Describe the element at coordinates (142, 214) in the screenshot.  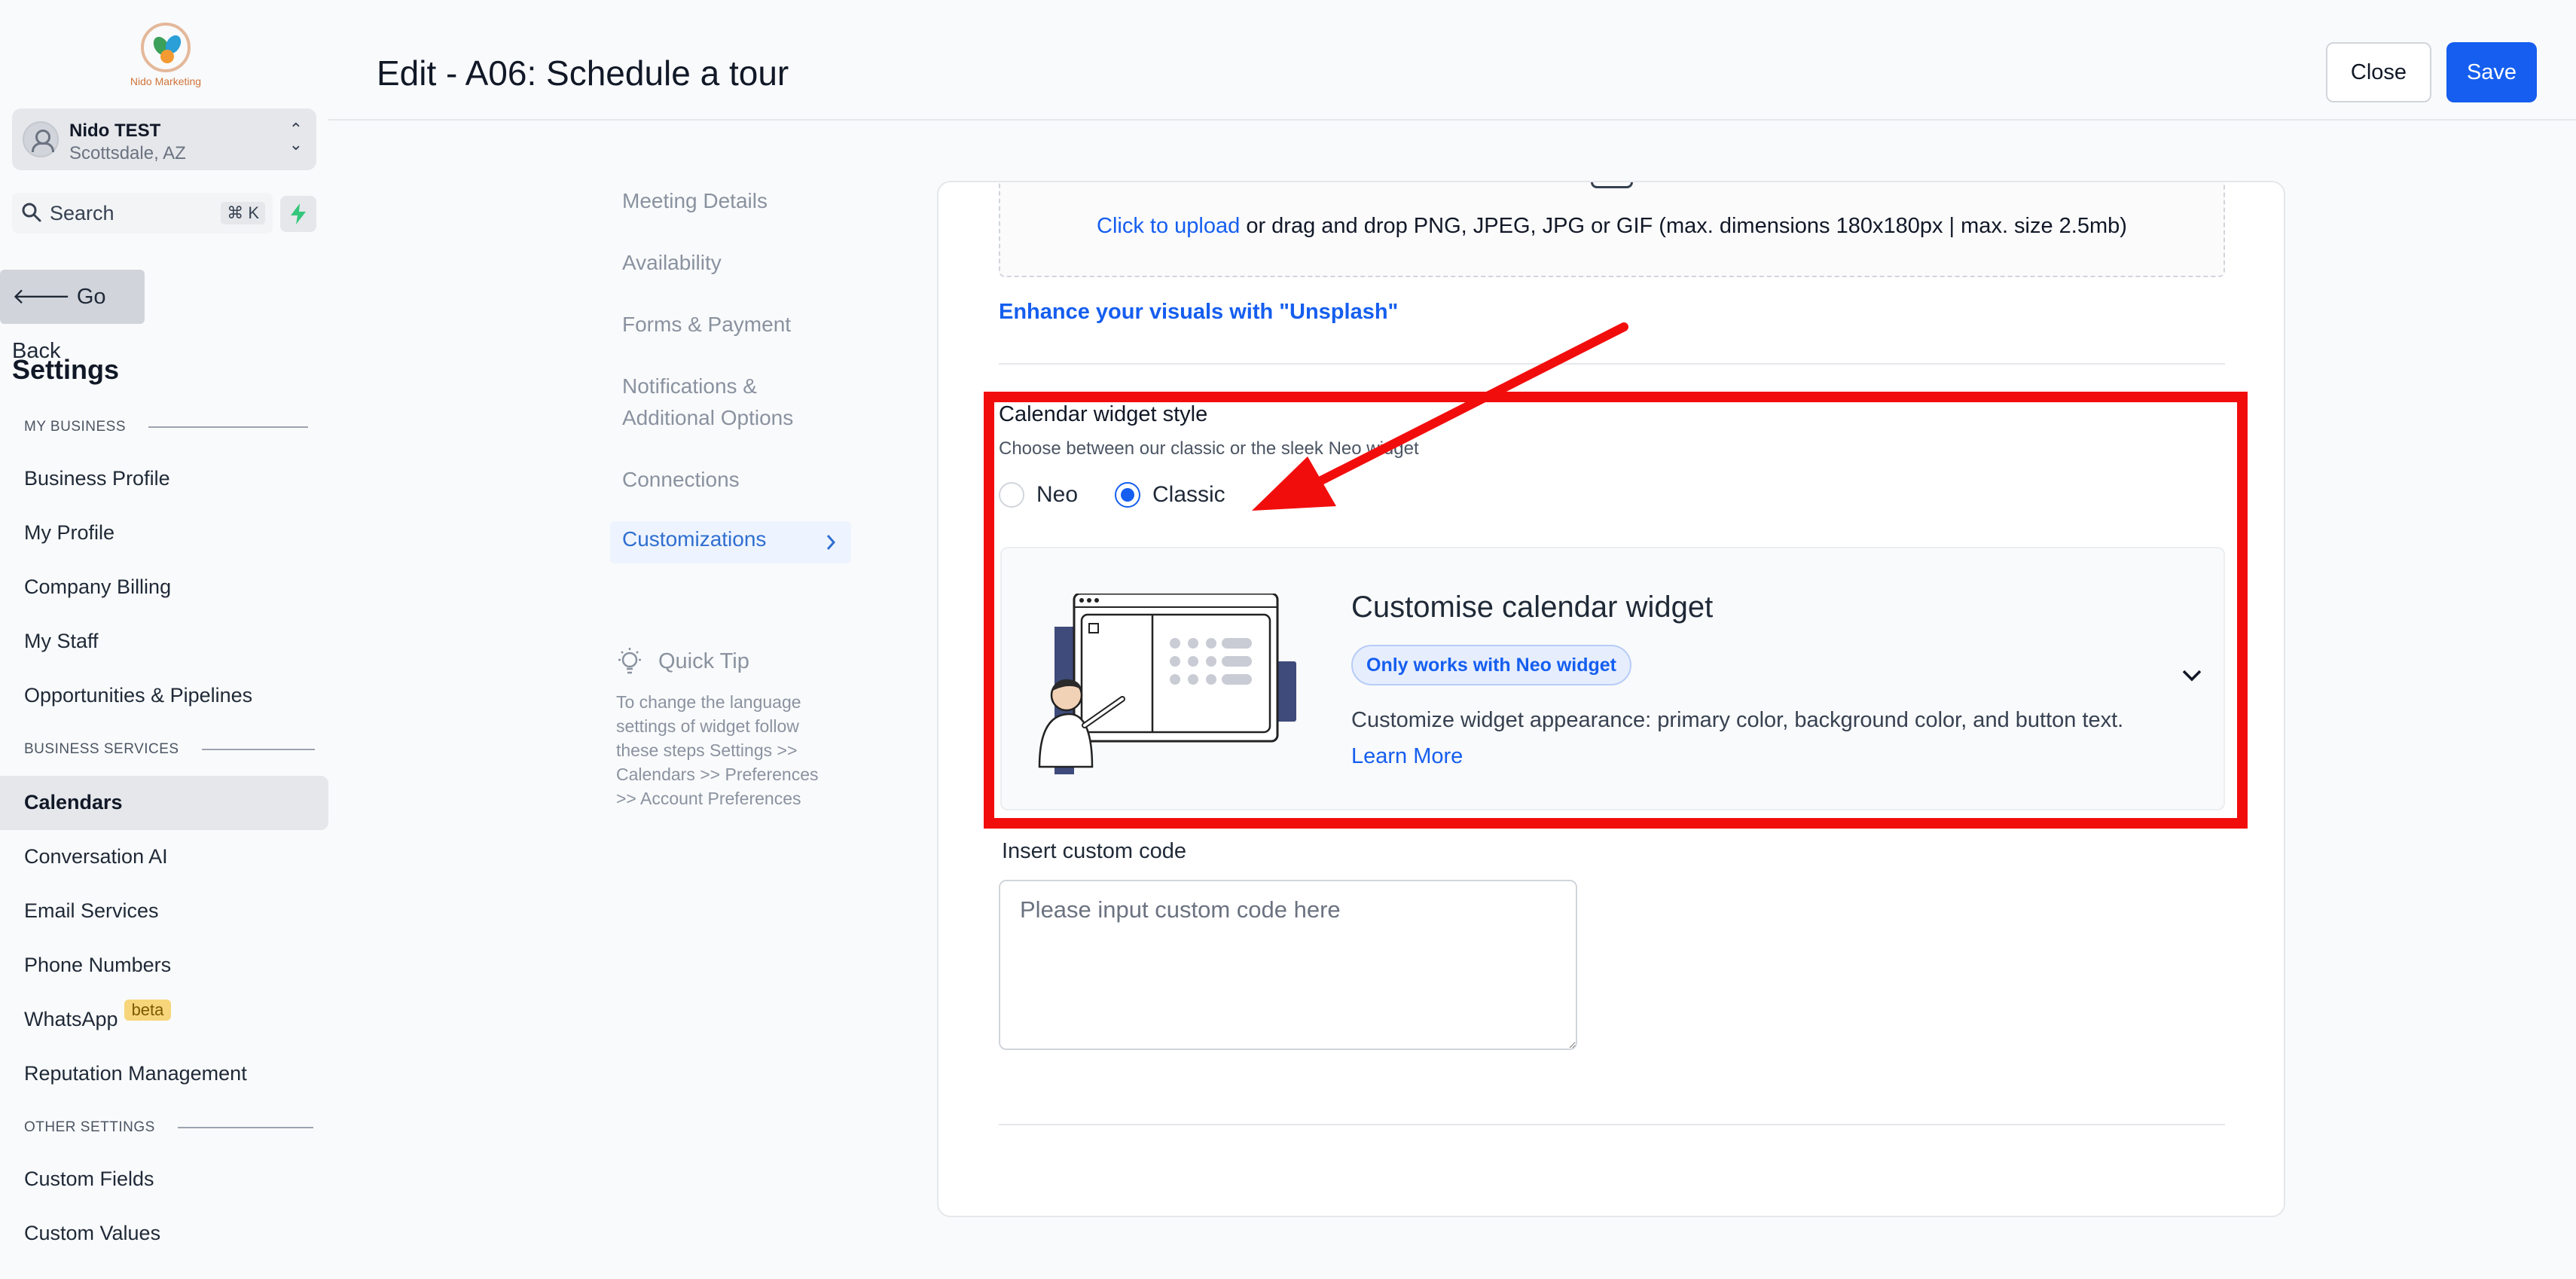
I see `search-button: Search ⌘ K` at that location.